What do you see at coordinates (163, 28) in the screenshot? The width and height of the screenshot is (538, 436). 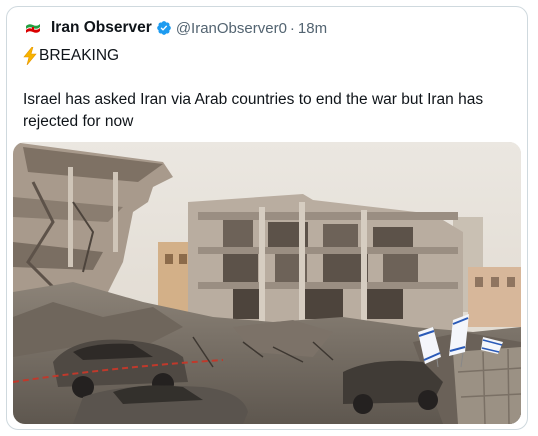 I see `verified-badge-icon` at bounding box center [163, 28].